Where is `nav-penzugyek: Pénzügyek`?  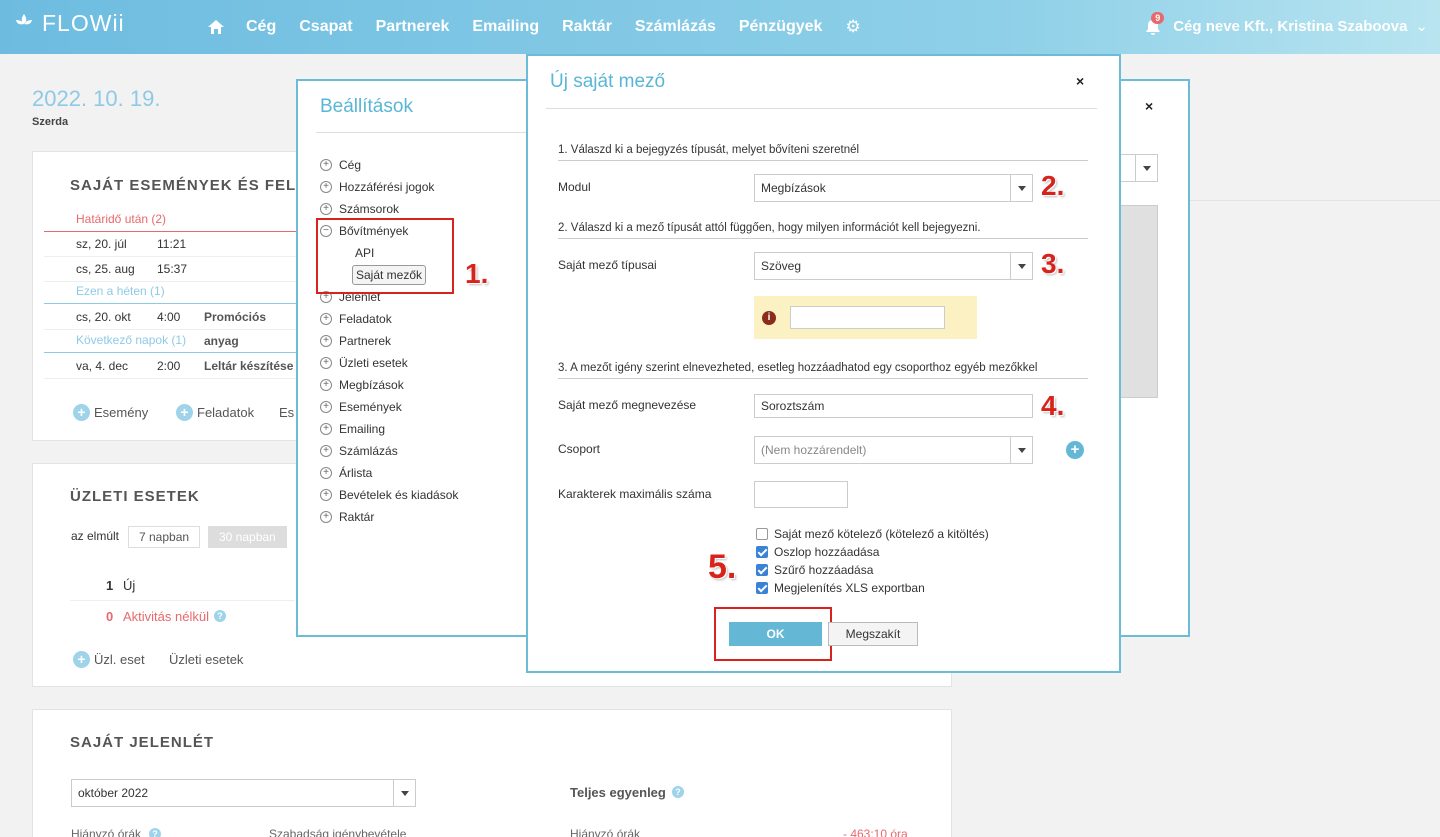
nav-penzugyek: Pénzügyek is located at coordinates (781, 27).